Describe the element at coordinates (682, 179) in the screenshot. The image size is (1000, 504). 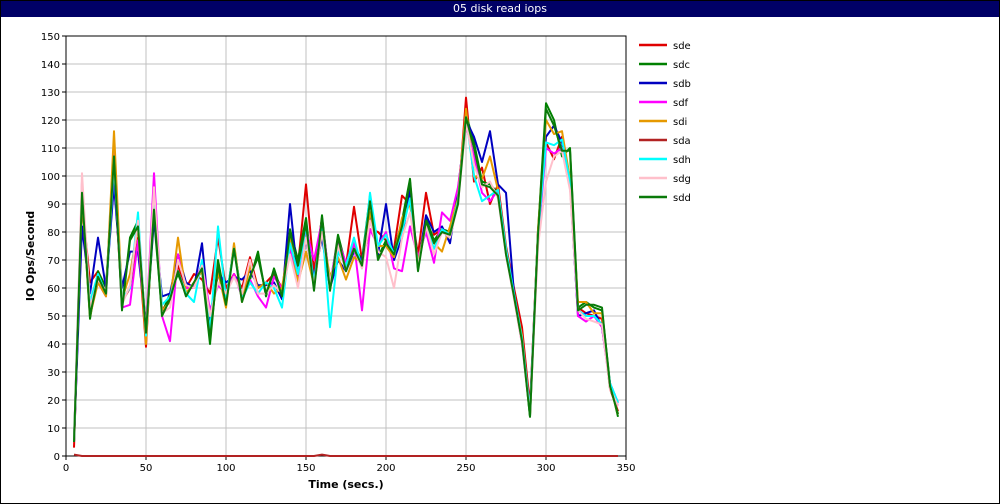
I see `legend-label-sdg: sdg` at that location.